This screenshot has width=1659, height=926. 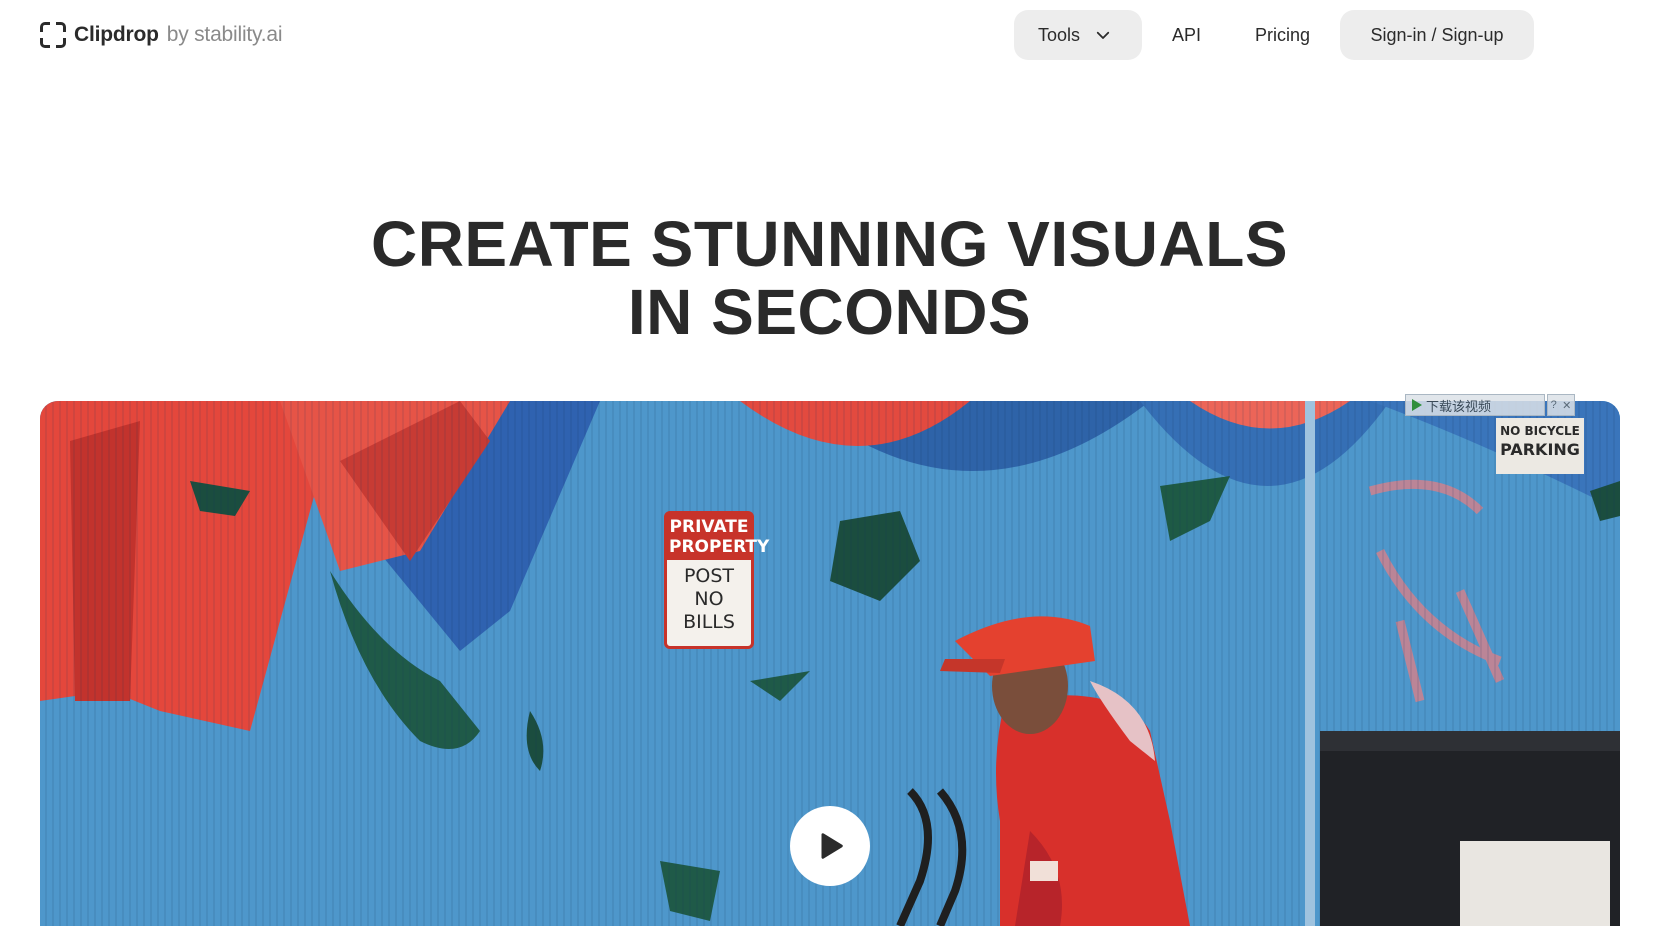 I want to click on logo-name: Clipdrop, so click(x=116, y=34).